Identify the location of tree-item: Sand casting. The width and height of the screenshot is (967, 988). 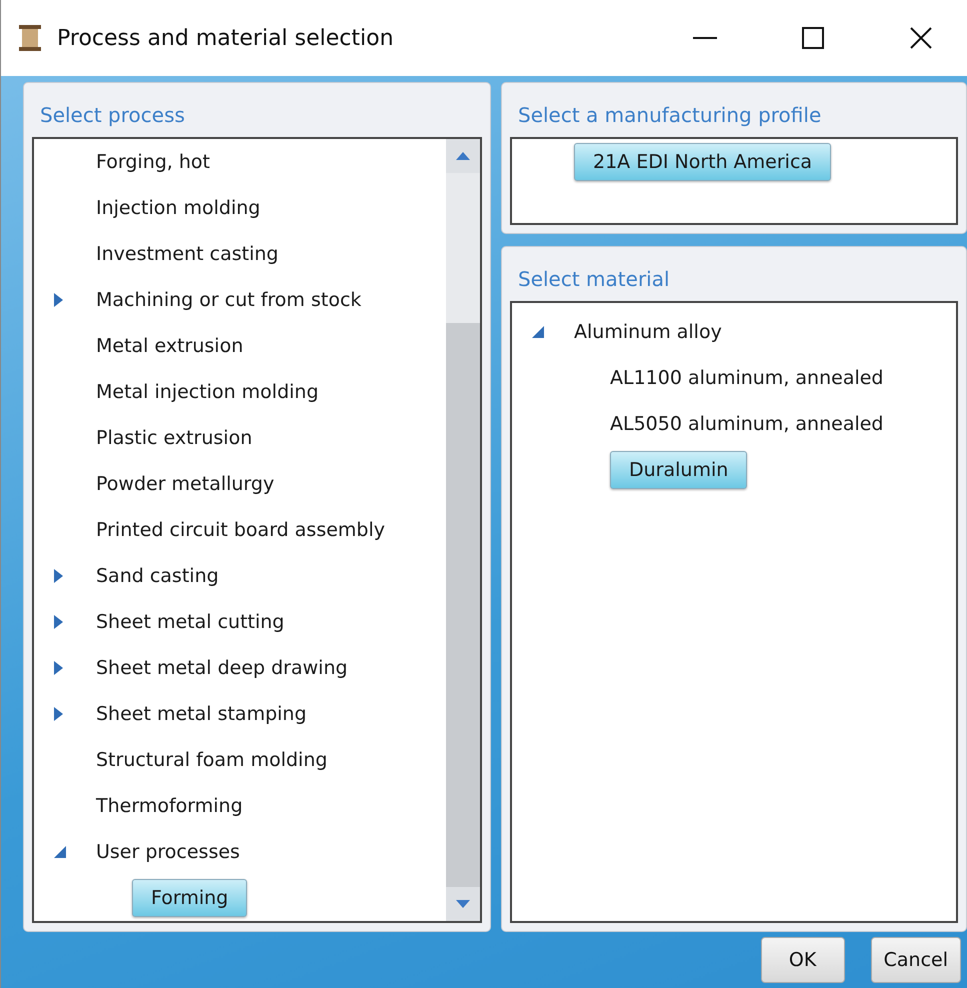
(157, 576).